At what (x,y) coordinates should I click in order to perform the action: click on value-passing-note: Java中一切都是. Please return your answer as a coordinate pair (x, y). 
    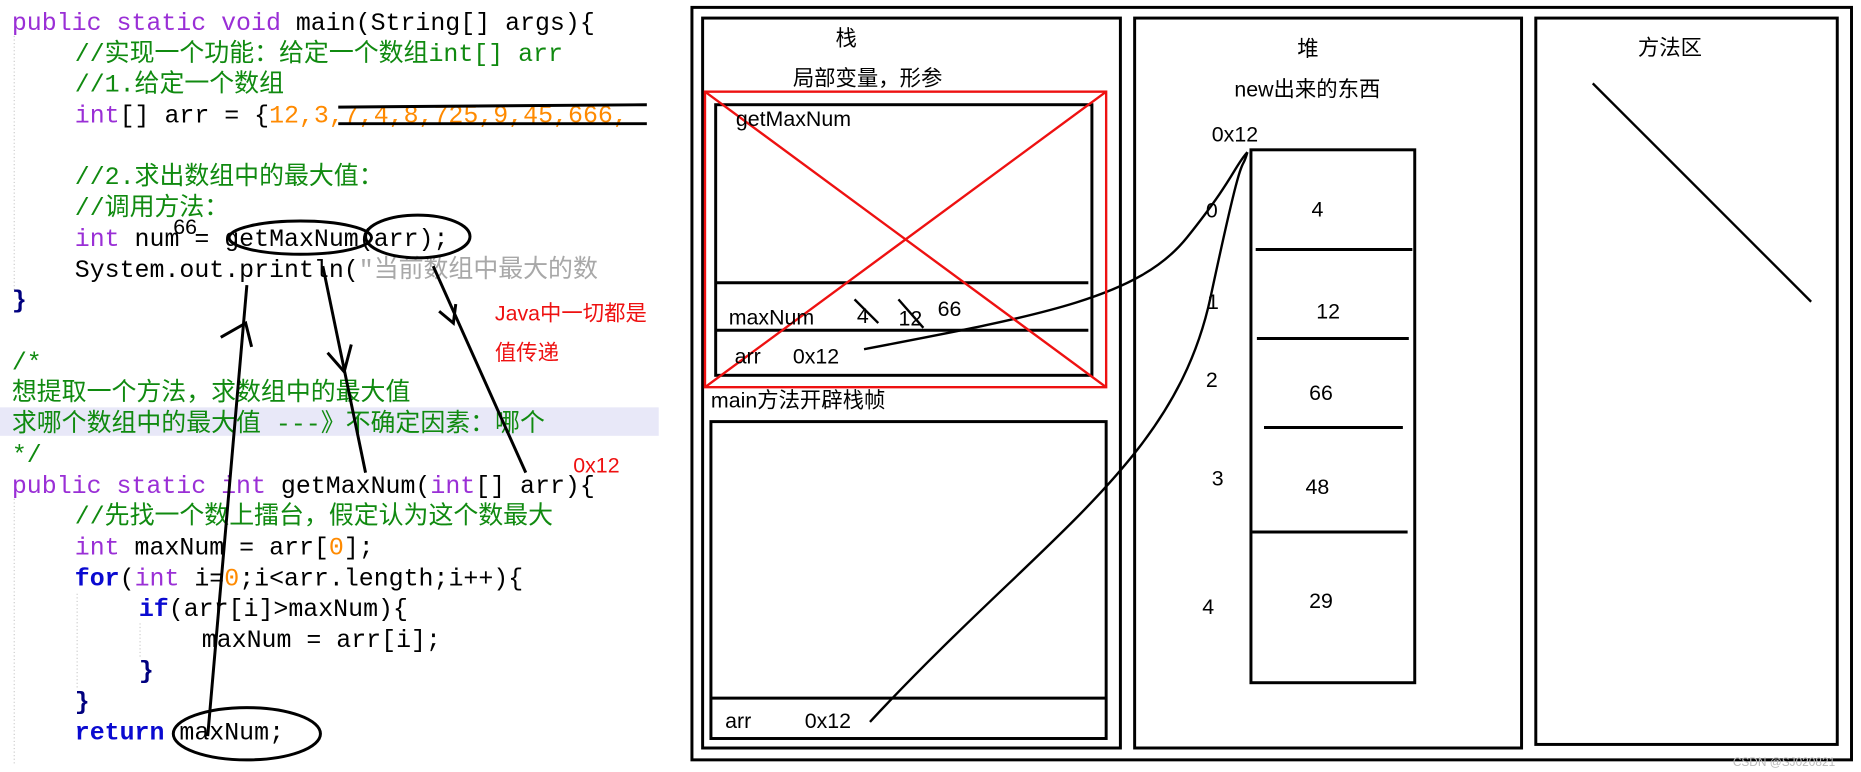
    Looking at the image, I should click on (571, 314).